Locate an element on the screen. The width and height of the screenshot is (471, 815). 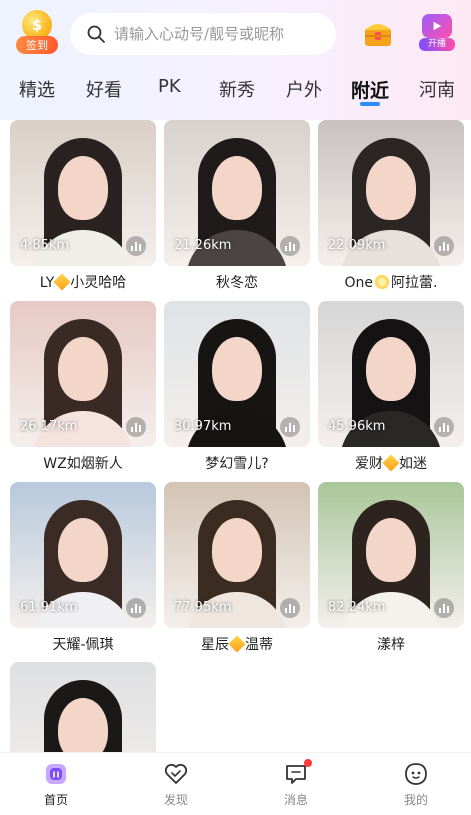
header: $ 签到 开播 is located at coordinates (235, 35).